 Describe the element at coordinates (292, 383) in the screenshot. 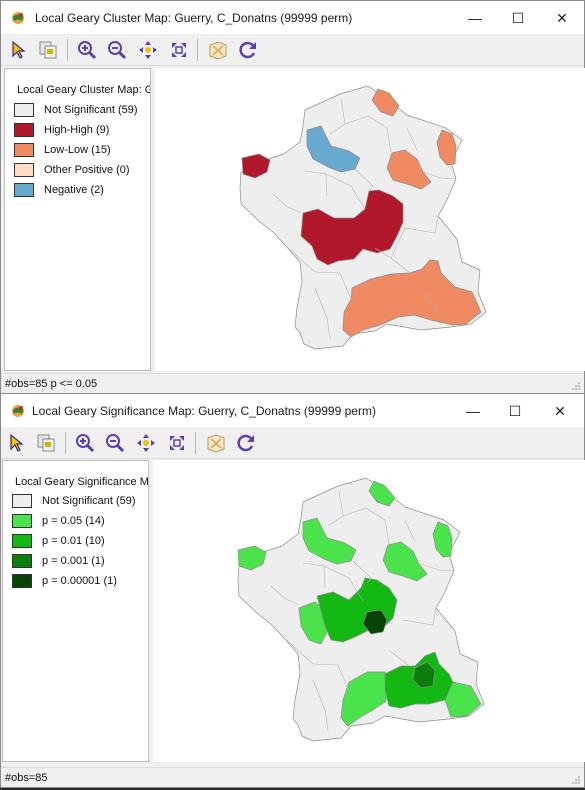

I see `status-bar: #obs=85 p <= 0.05` at that location.